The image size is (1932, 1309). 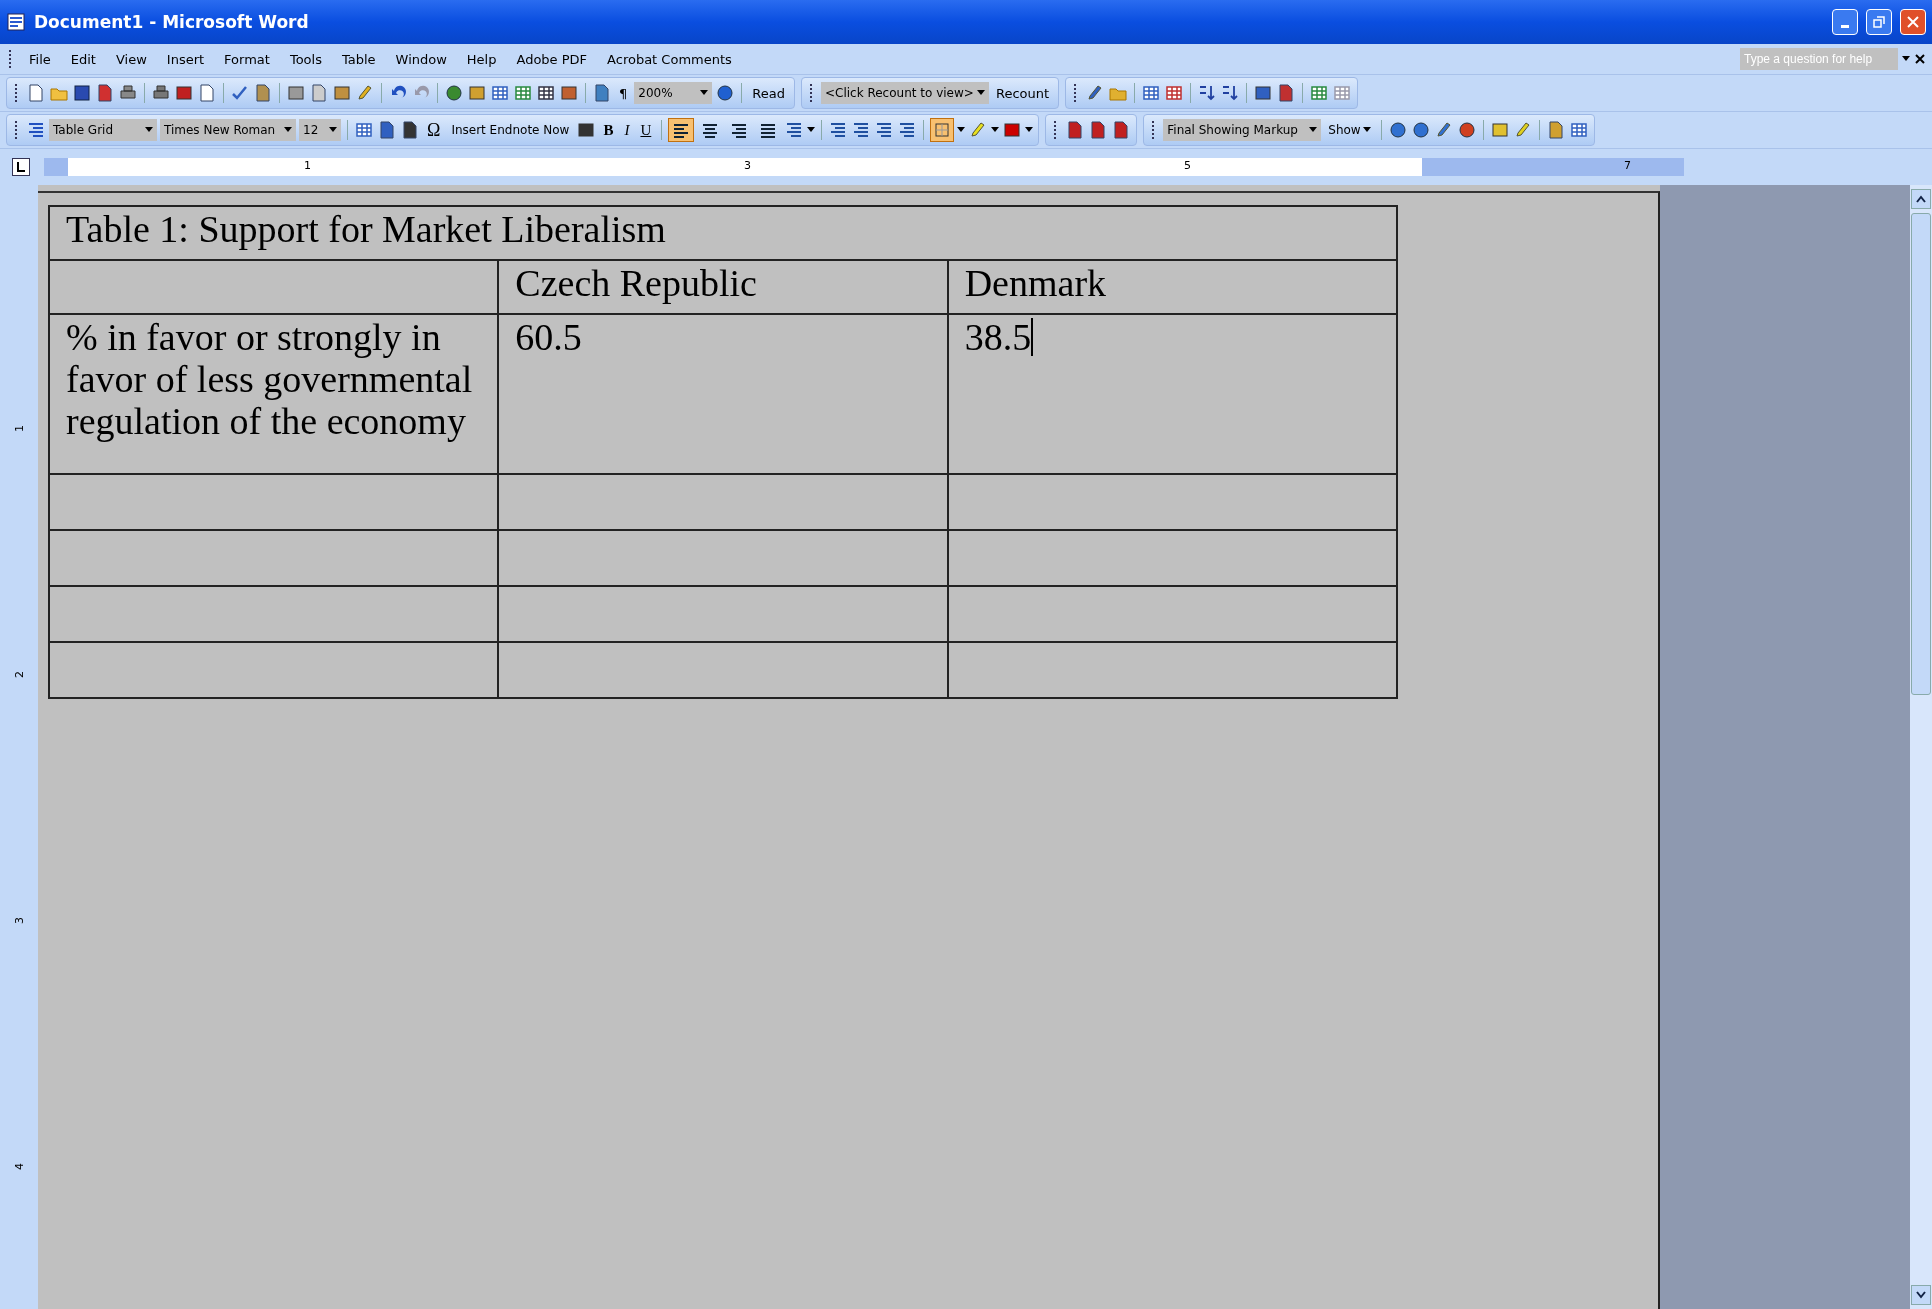 I want to click on borders-icon, so click(x=942, y=130).